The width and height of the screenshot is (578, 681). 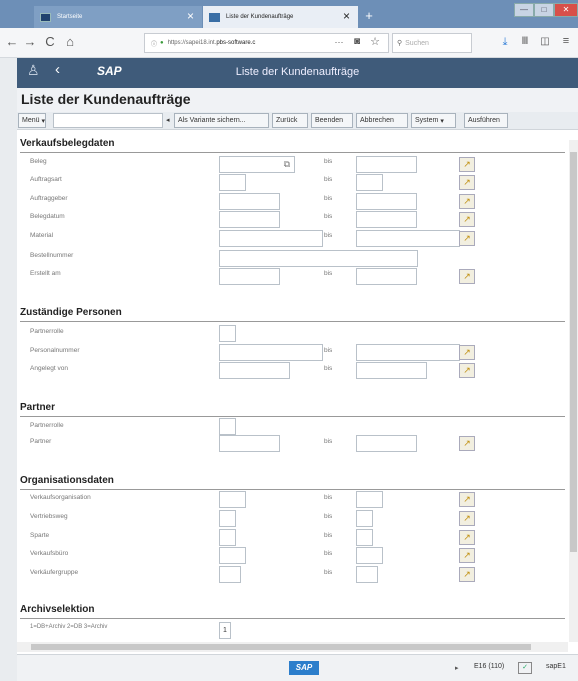 What do you see at coordinates (369, 499) in the screenshot?
I see `vkorg-to-input` at bounding box center [369, 499].